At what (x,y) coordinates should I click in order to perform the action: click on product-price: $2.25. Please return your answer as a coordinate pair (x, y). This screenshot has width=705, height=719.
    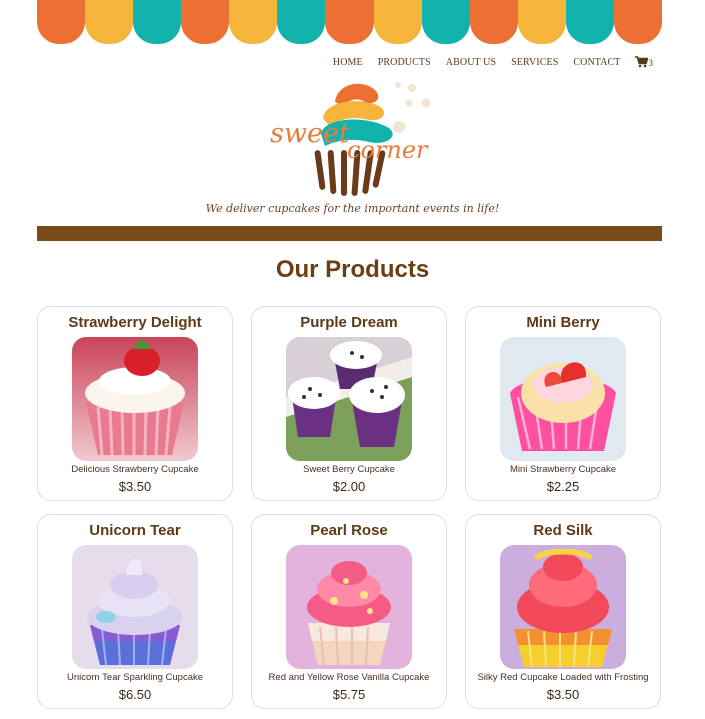
    Looking at the image, I should click on (563, 486).